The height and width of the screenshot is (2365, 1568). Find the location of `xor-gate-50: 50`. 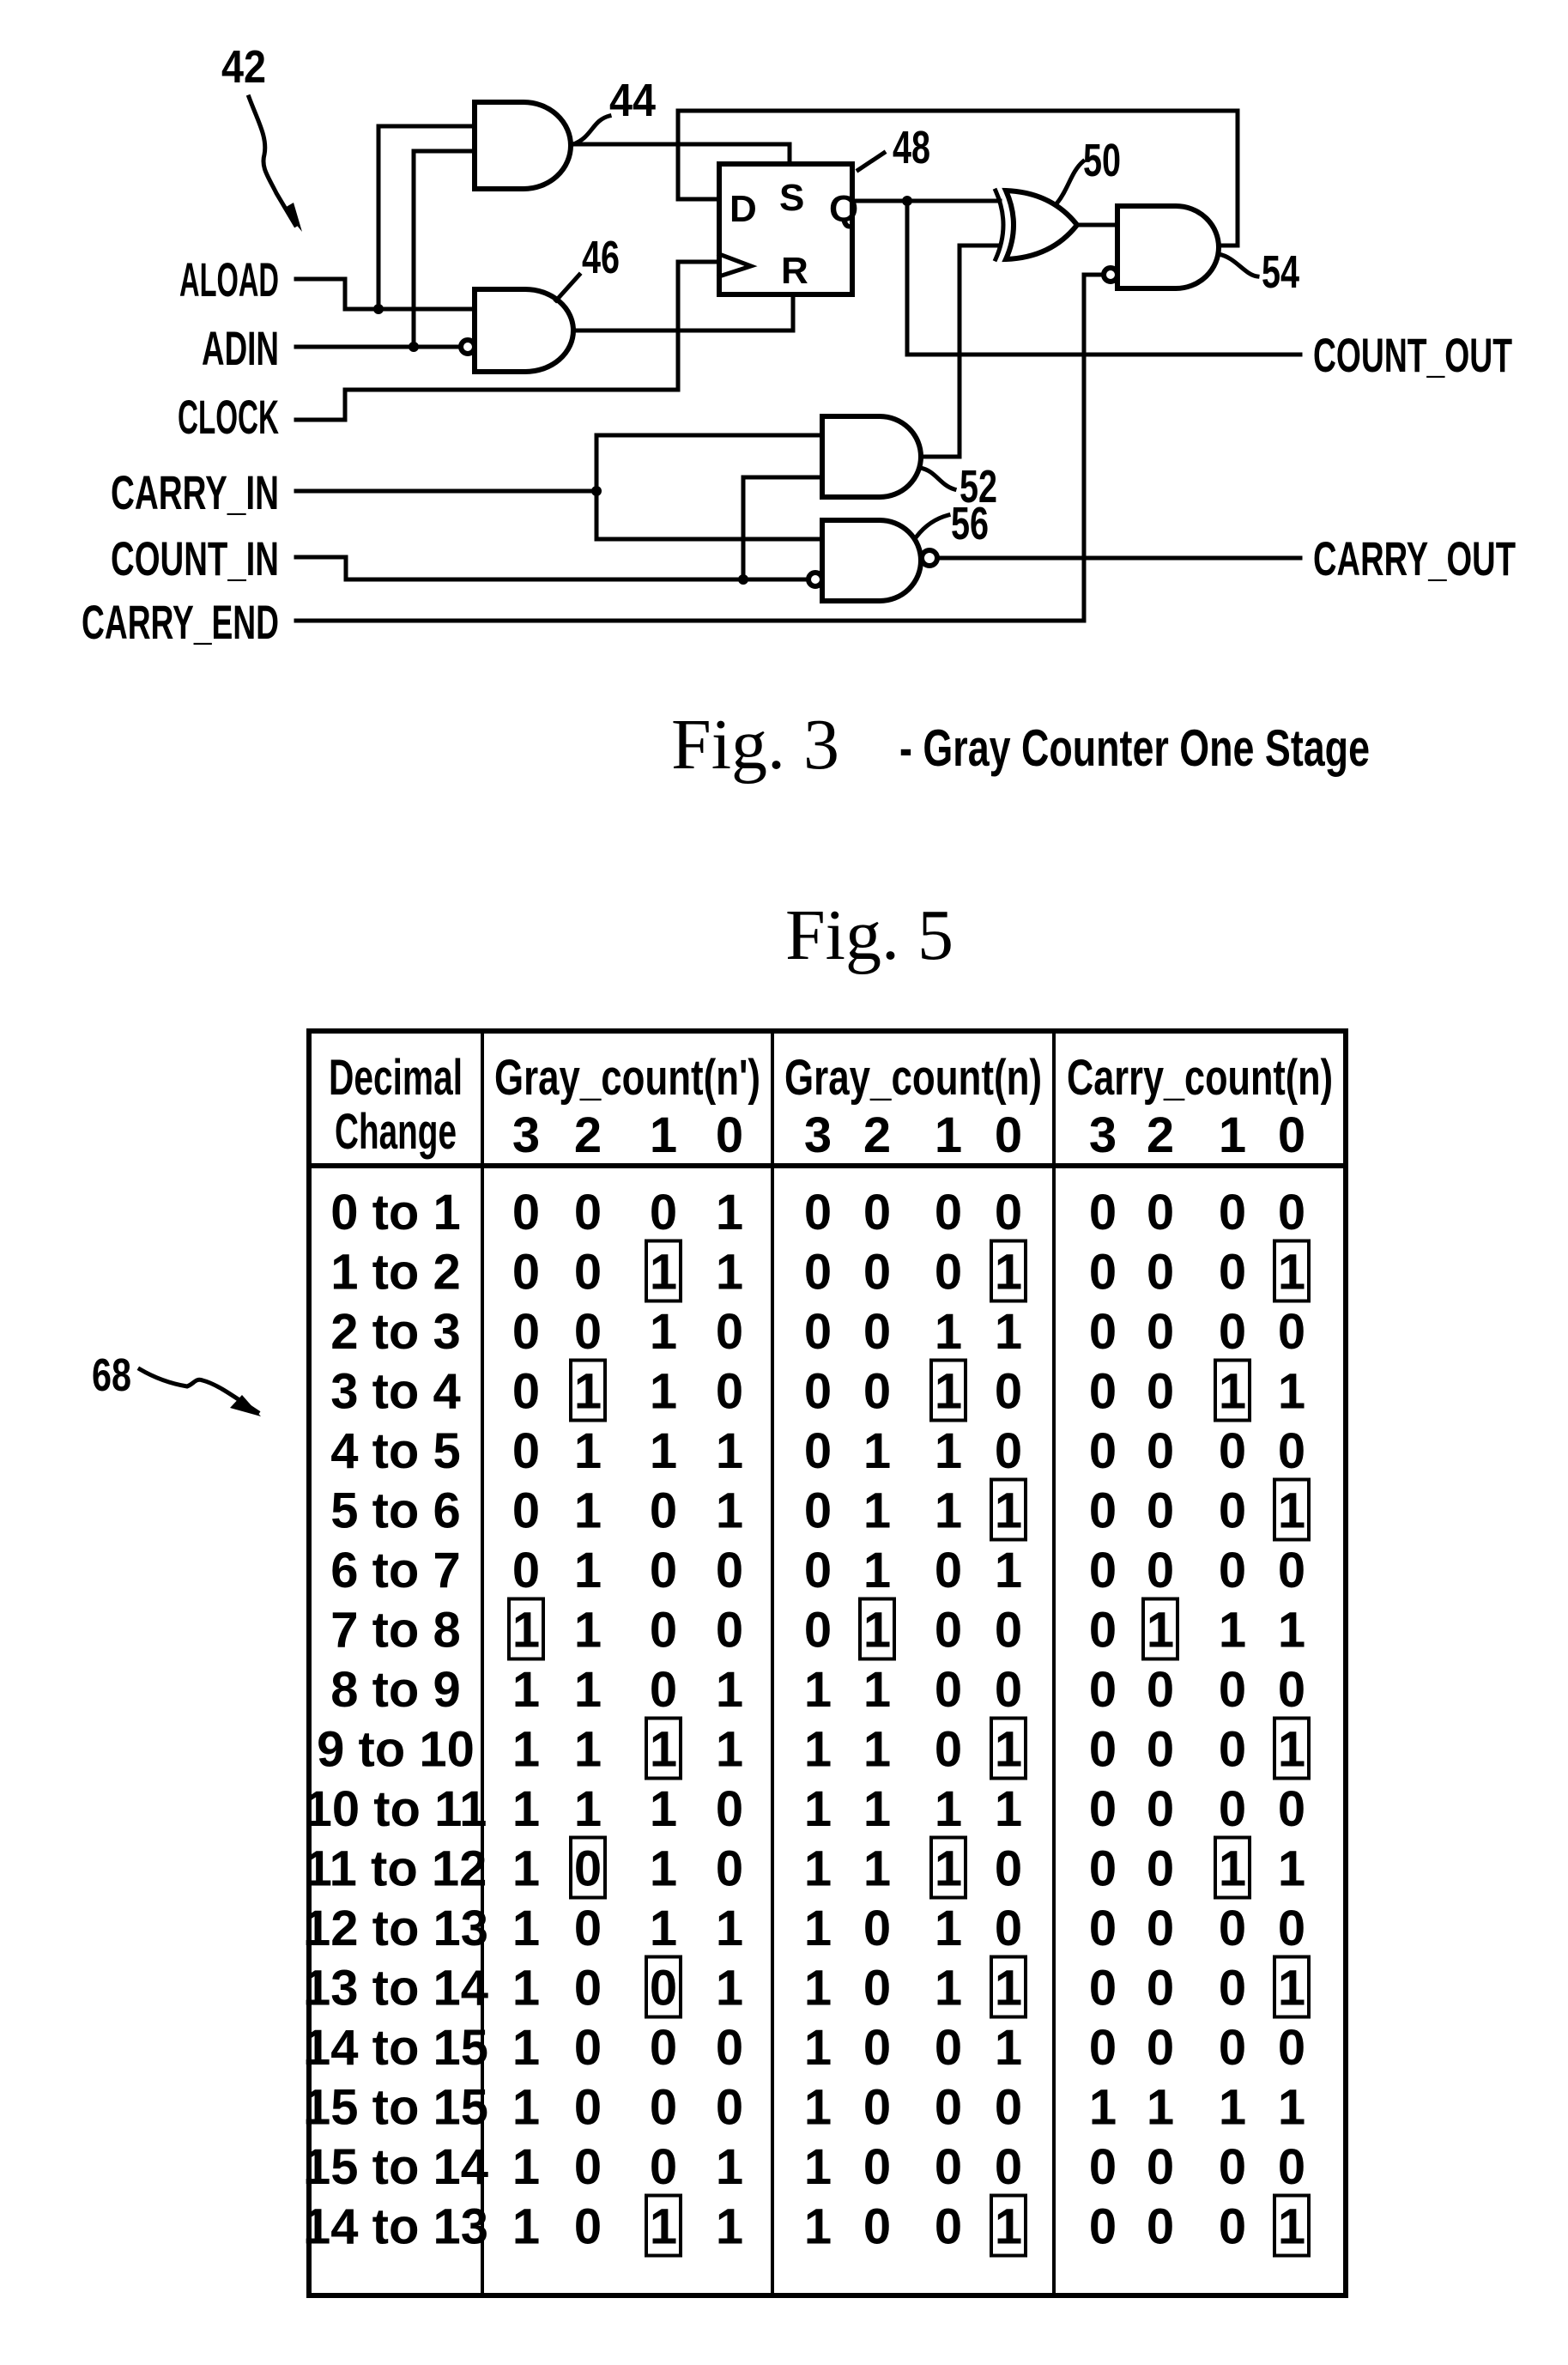

xor-gate-50: 50 is located at coordinates (1056, 199).